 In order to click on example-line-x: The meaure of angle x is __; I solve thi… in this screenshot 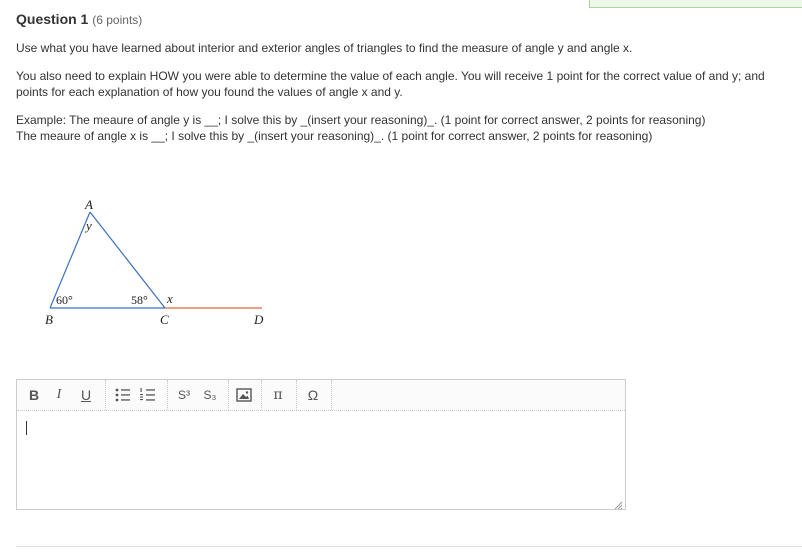, I will do `click(334, 136)`.